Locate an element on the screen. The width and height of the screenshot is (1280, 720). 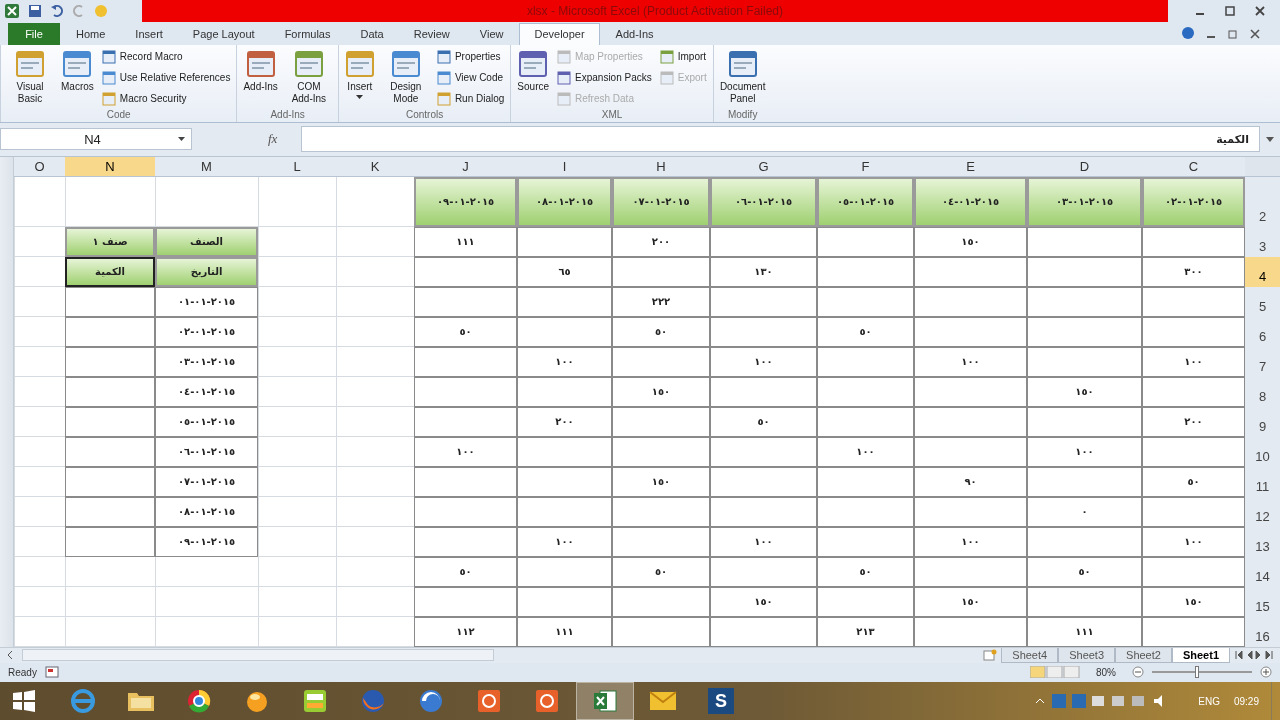
status-text: Ready is located at coordinates (22, 672).